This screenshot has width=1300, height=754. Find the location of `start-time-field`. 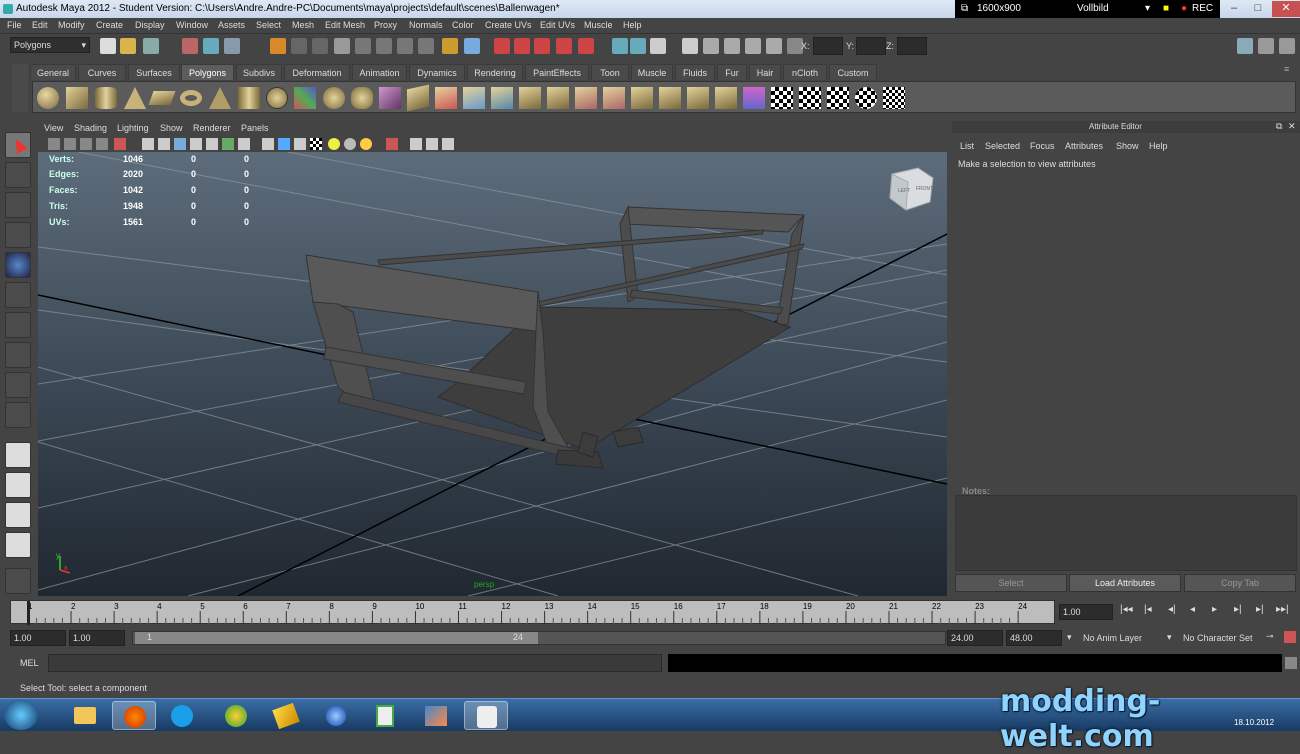

start-time-field is located at coordinates (38, 638).